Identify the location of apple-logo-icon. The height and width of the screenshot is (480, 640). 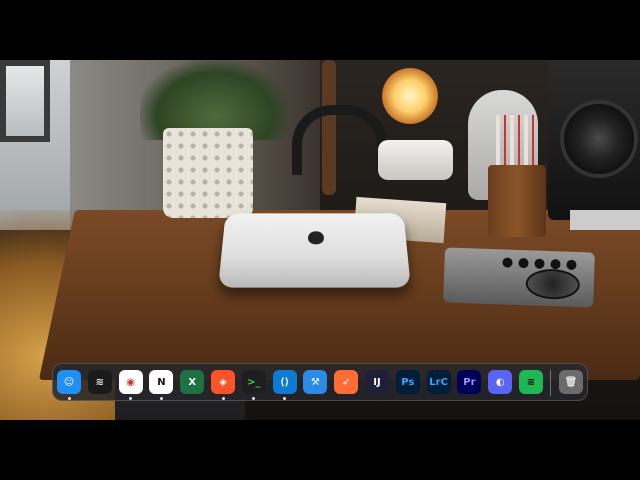
(316, 238).